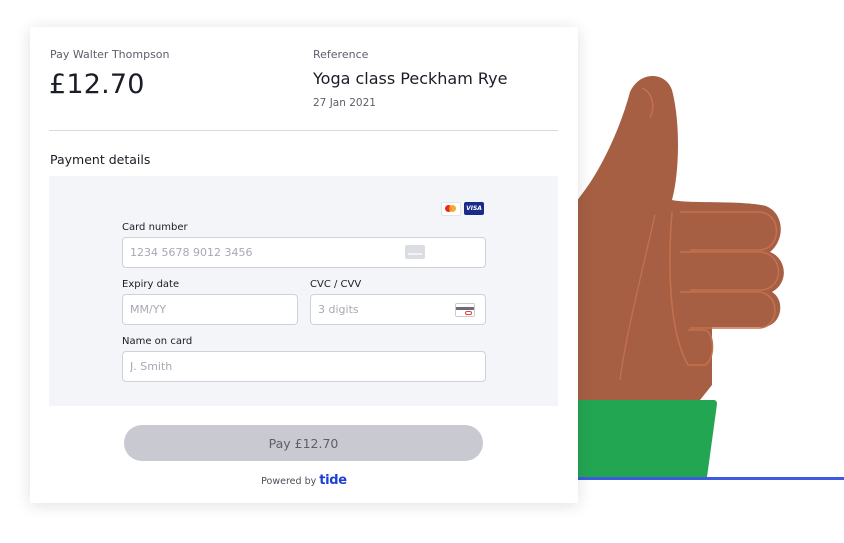  Describe the element at coordinates (474, 208) in the screenshot. I see `visa-icon: VISA` at that location.